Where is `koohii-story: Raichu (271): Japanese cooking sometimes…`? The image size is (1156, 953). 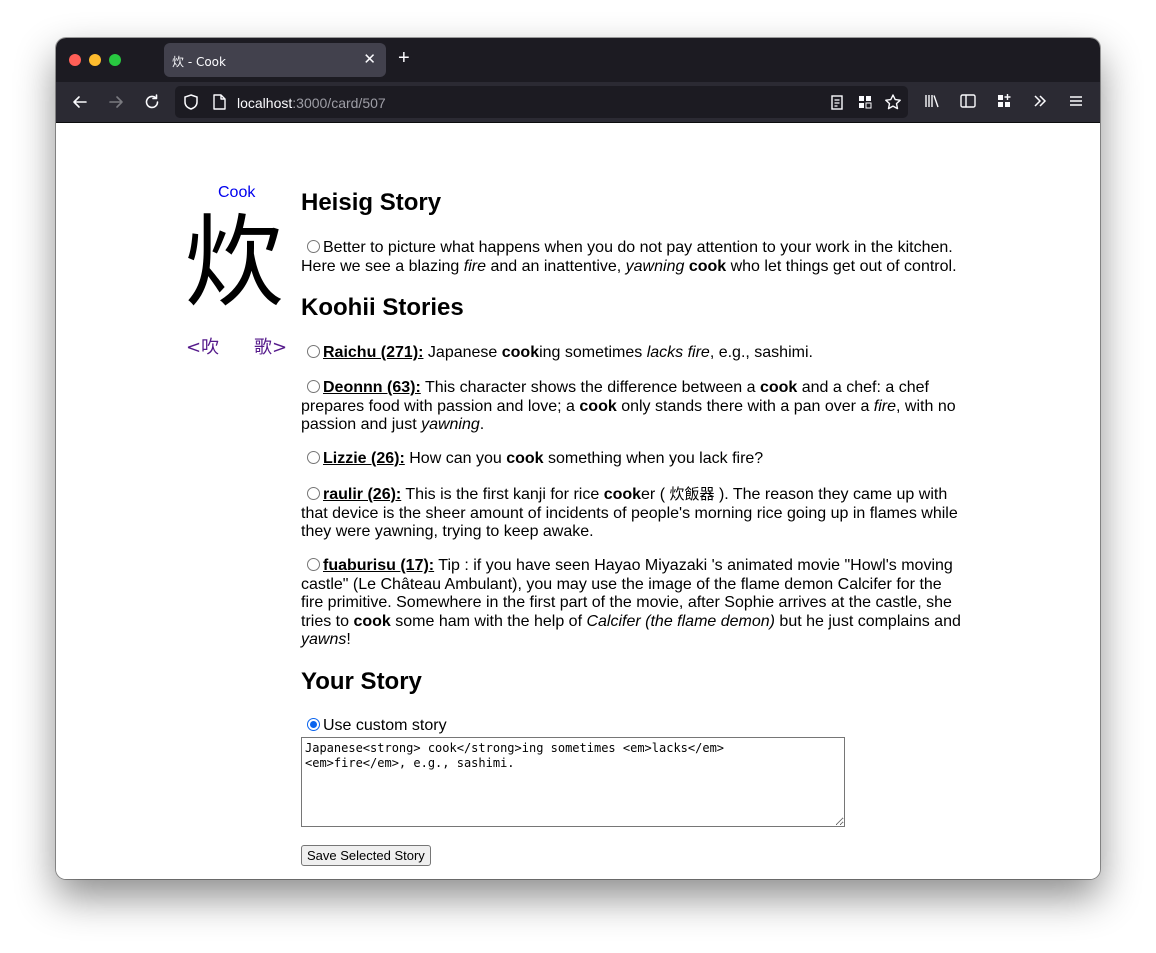
koohii-story: Raichu (271): Japanese cooking sometimes… is located at coordinates (633, 353).